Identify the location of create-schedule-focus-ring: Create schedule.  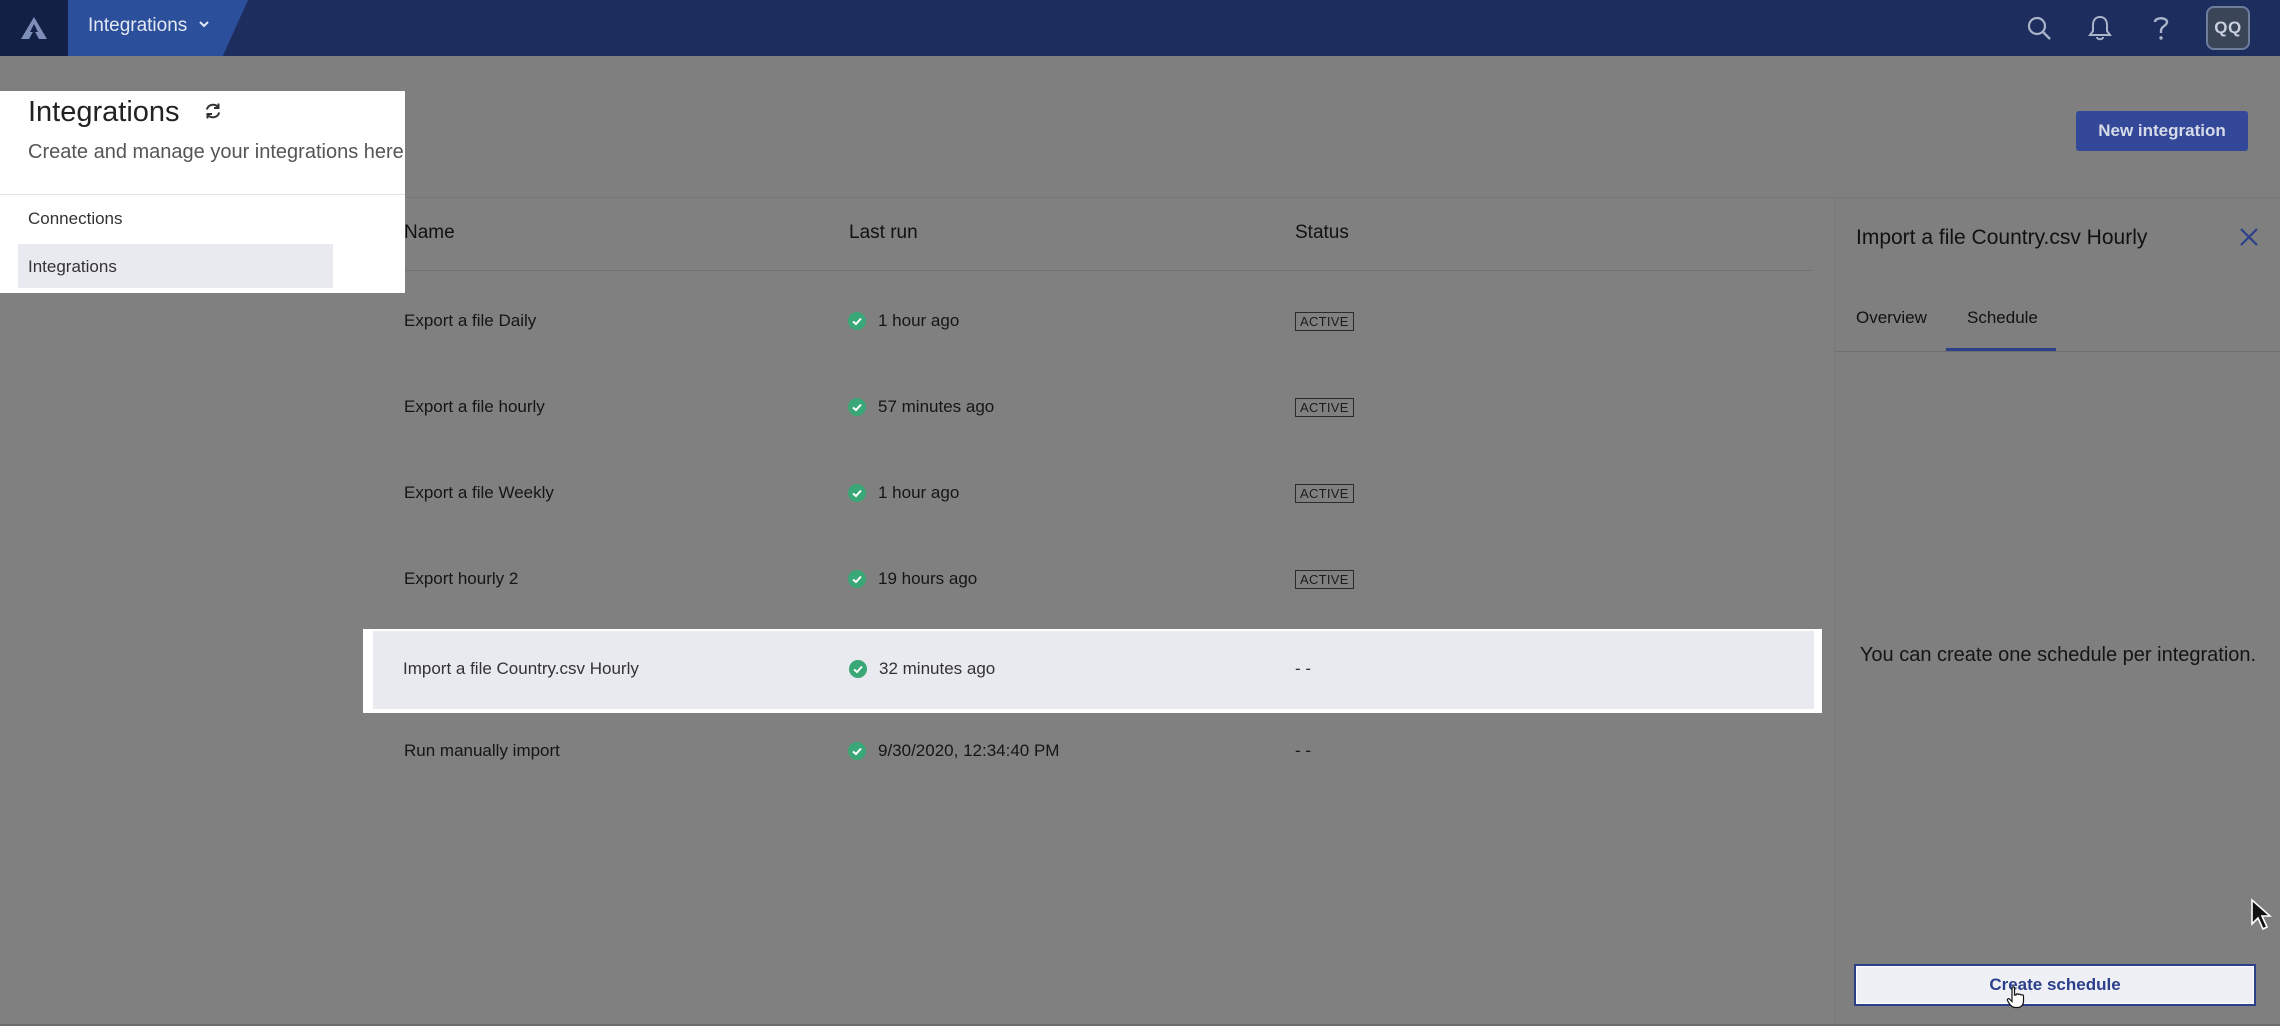
(2055, 985).